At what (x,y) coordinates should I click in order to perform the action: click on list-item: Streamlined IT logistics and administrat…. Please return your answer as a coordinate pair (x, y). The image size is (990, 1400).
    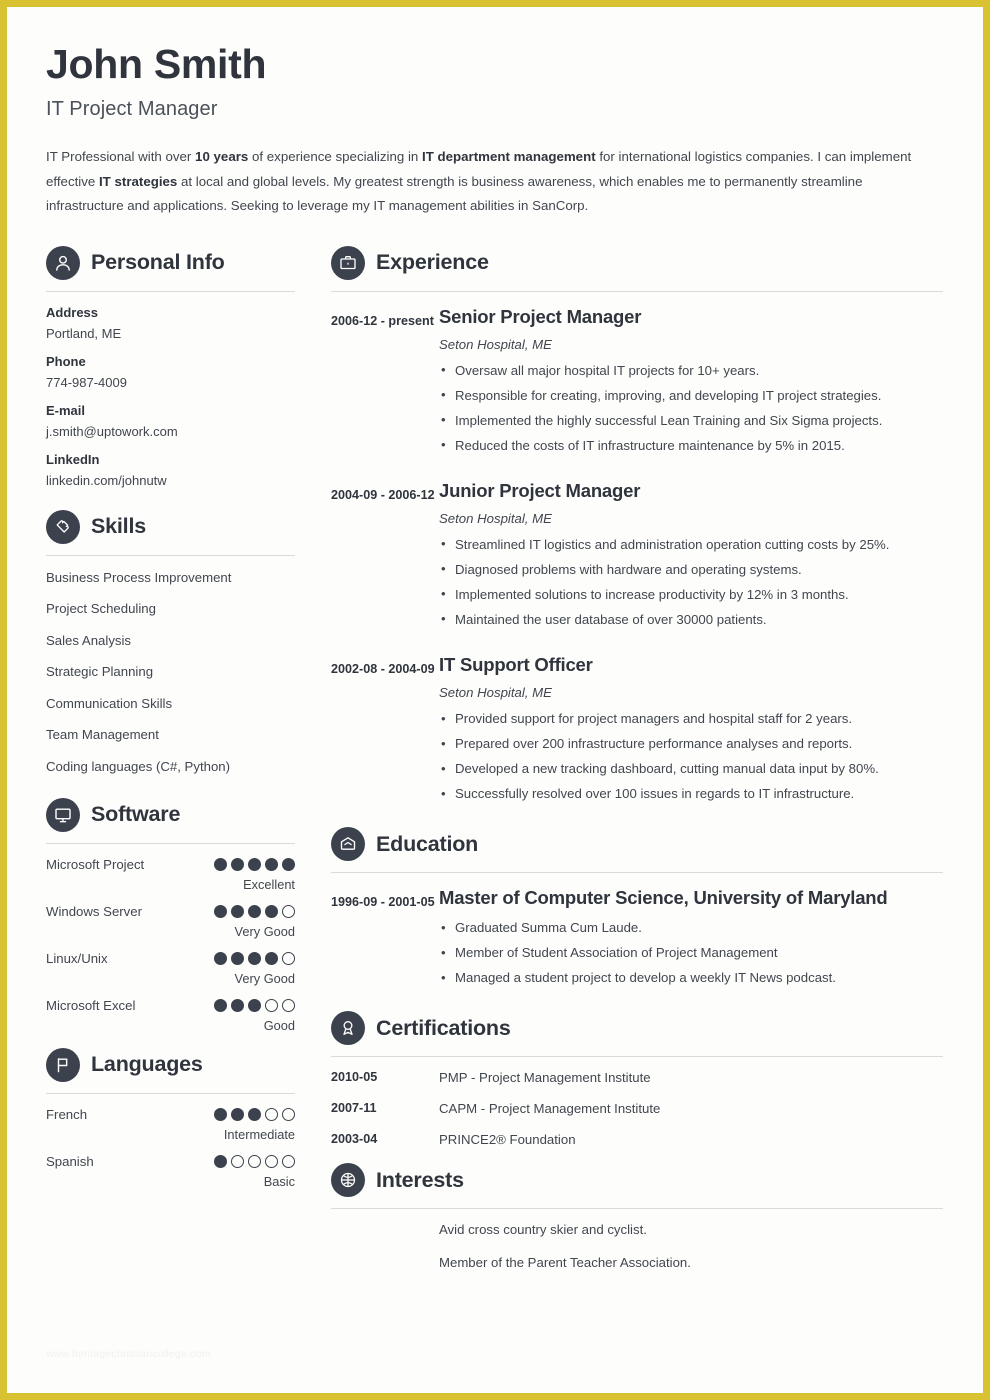
    Looking at the image, I should click on (691, 544).